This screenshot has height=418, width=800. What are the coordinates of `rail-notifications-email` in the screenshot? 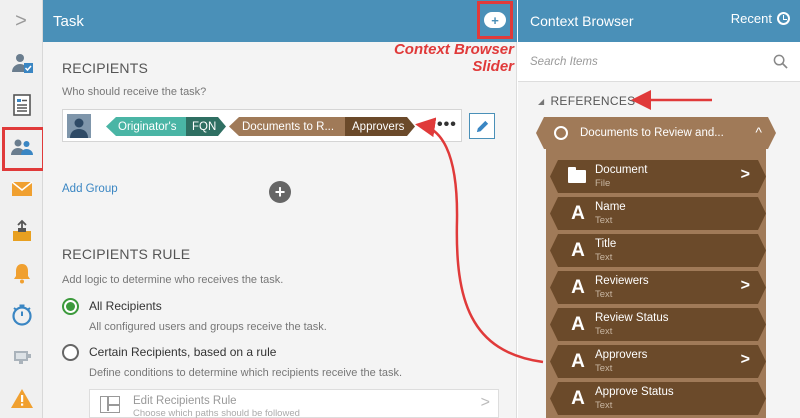 It's located at (21, 189).